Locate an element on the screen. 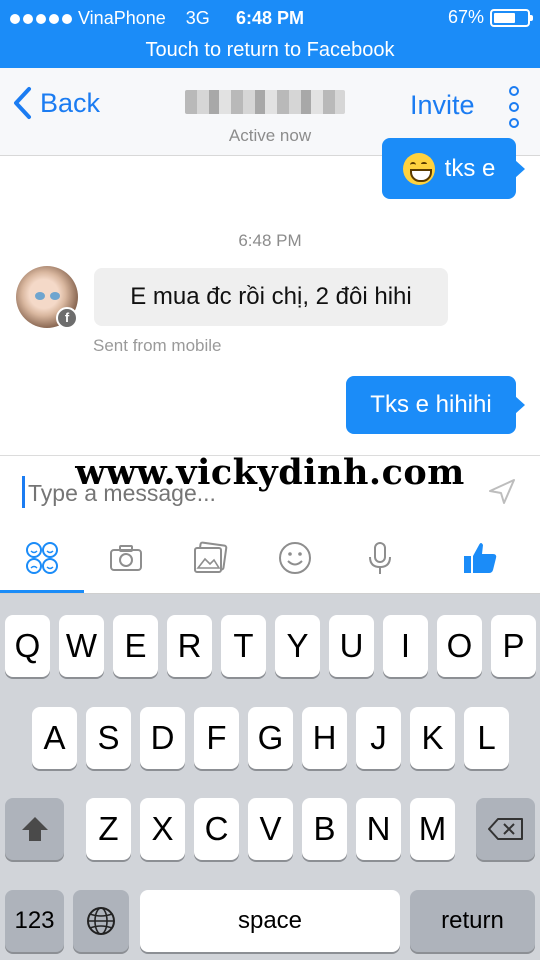  backspace-key is located at coordinates (505, 829).